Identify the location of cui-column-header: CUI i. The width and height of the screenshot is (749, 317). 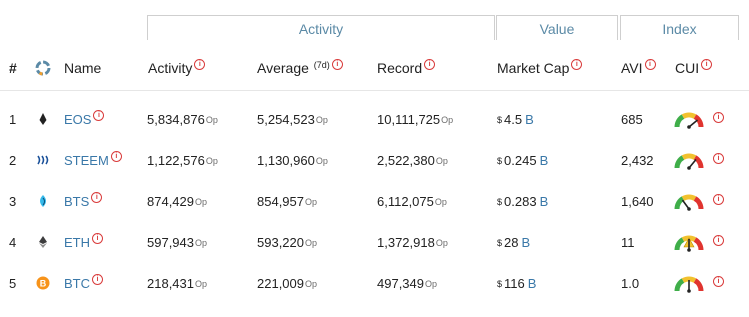
(694, 67).